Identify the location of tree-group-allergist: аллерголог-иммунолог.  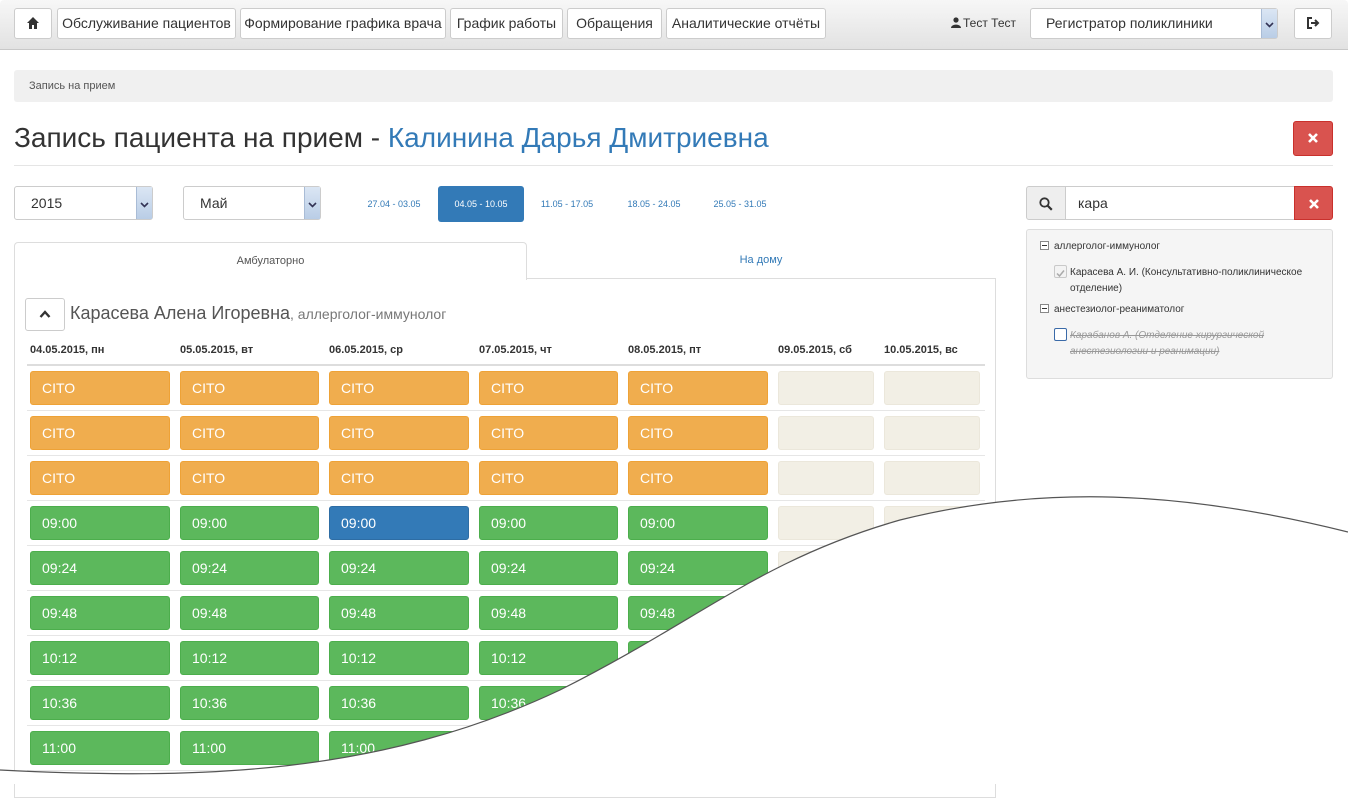
(1100, 246).